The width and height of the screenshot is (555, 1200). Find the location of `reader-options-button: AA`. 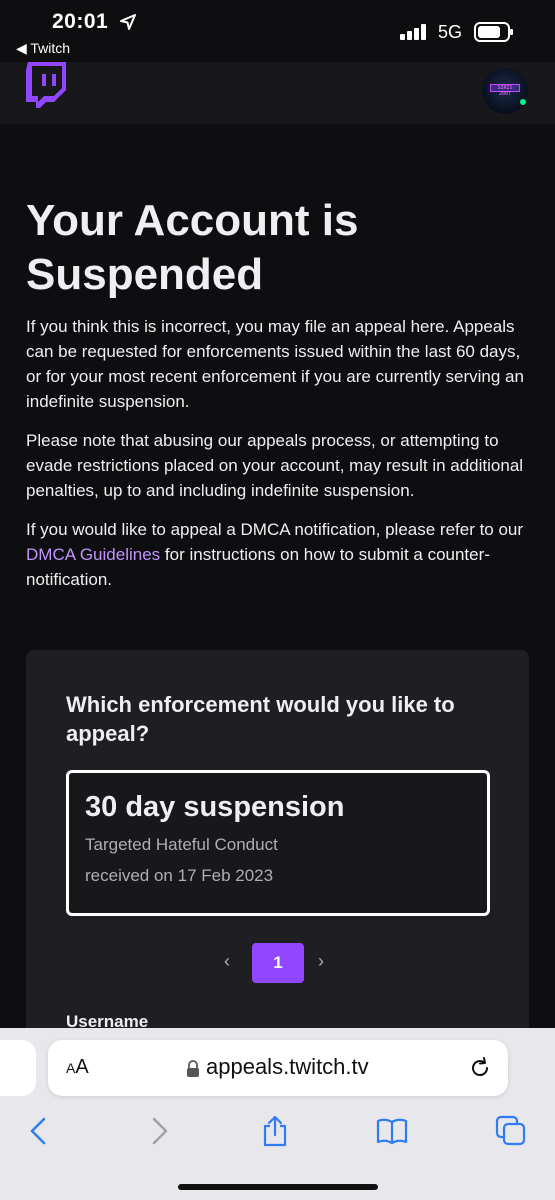

reader-options-button: AA is located at coordinates (77, 1067).